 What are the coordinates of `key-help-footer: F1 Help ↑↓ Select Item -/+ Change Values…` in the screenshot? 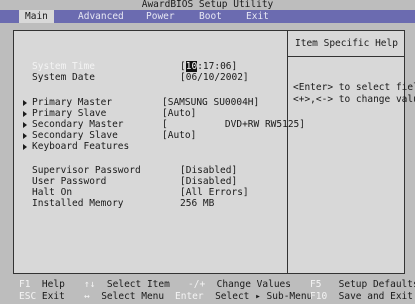 It's located at (207, 290).